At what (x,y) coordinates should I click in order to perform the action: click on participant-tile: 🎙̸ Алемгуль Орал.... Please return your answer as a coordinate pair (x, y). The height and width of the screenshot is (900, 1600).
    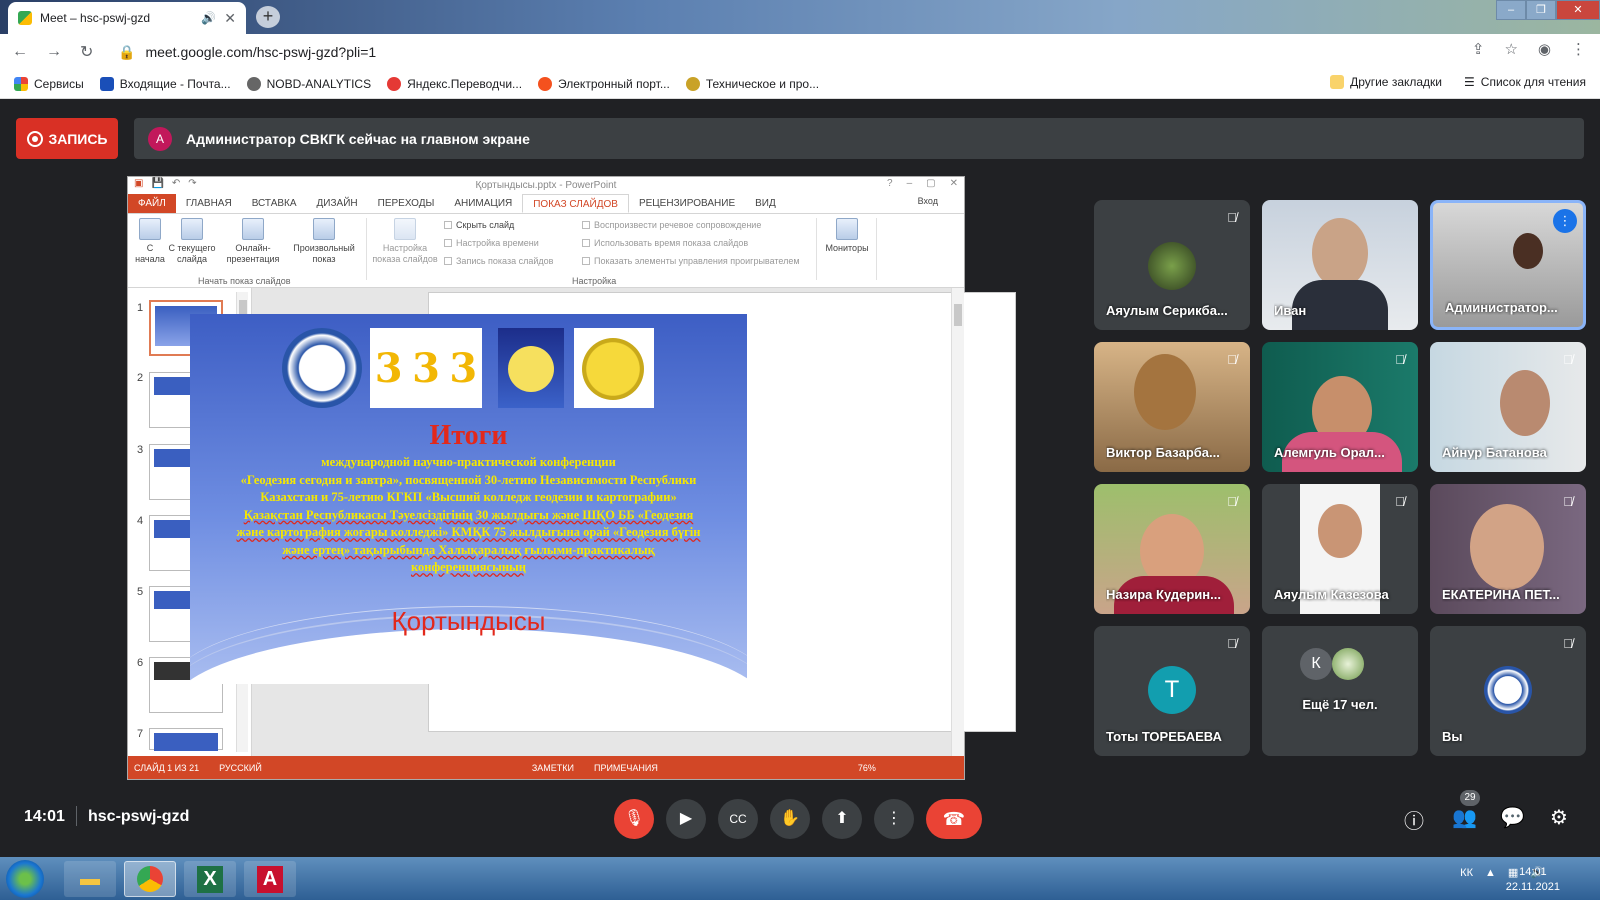
    Looking at the image, I should click on (1340, 407).